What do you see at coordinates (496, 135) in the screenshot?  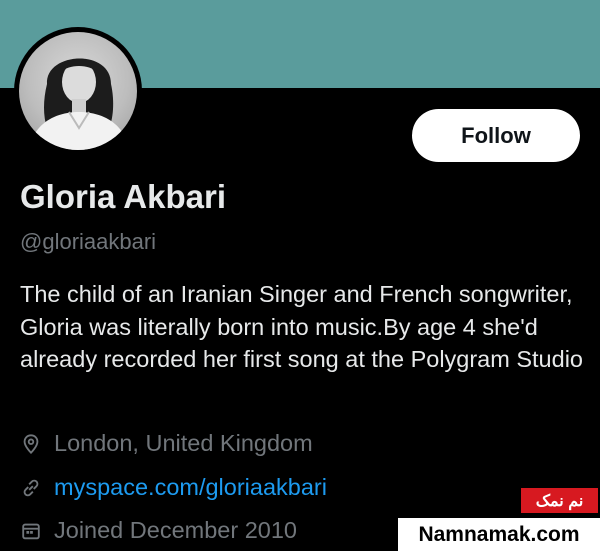 I see `follow-button: Follow` at bounding box center [496, 135].